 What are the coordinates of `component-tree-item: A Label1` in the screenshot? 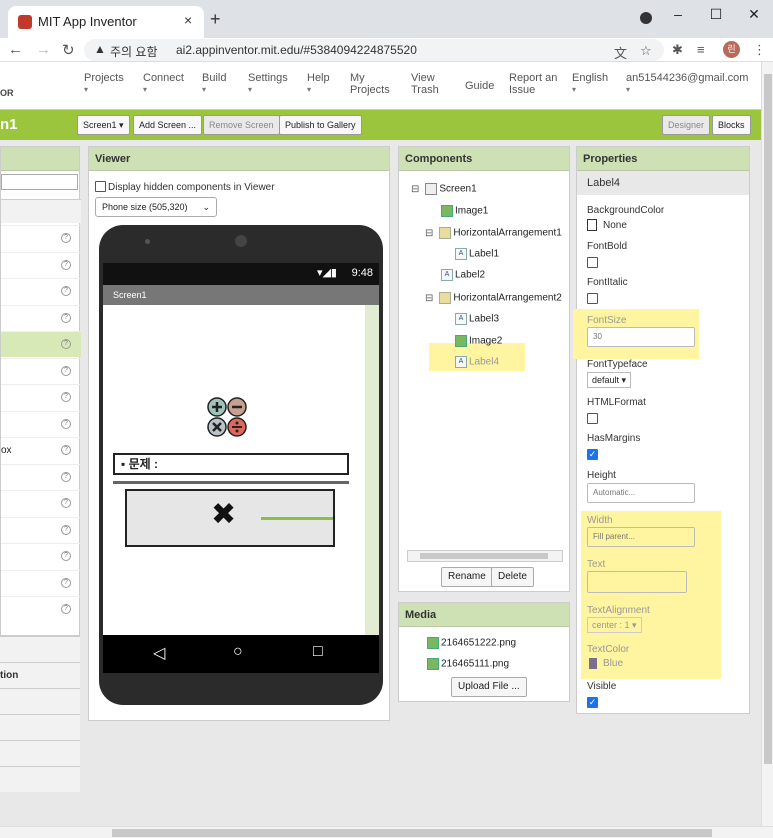 It's located at (477, 254).